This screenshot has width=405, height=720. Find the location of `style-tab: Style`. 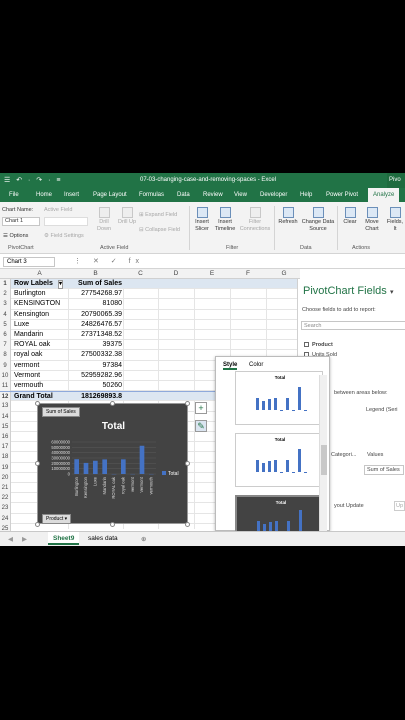

style-tab: Style is located at coordinates (230, 366).